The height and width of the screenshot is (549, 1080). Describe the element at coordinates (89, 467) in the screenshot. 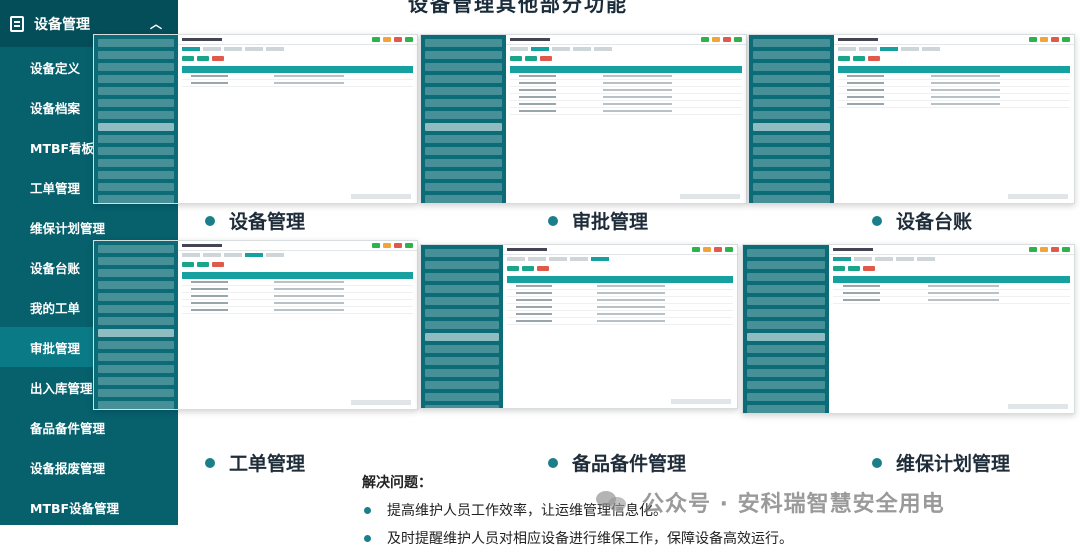

I see `sidebar-item-scrap: 设备报废管理` at that location.